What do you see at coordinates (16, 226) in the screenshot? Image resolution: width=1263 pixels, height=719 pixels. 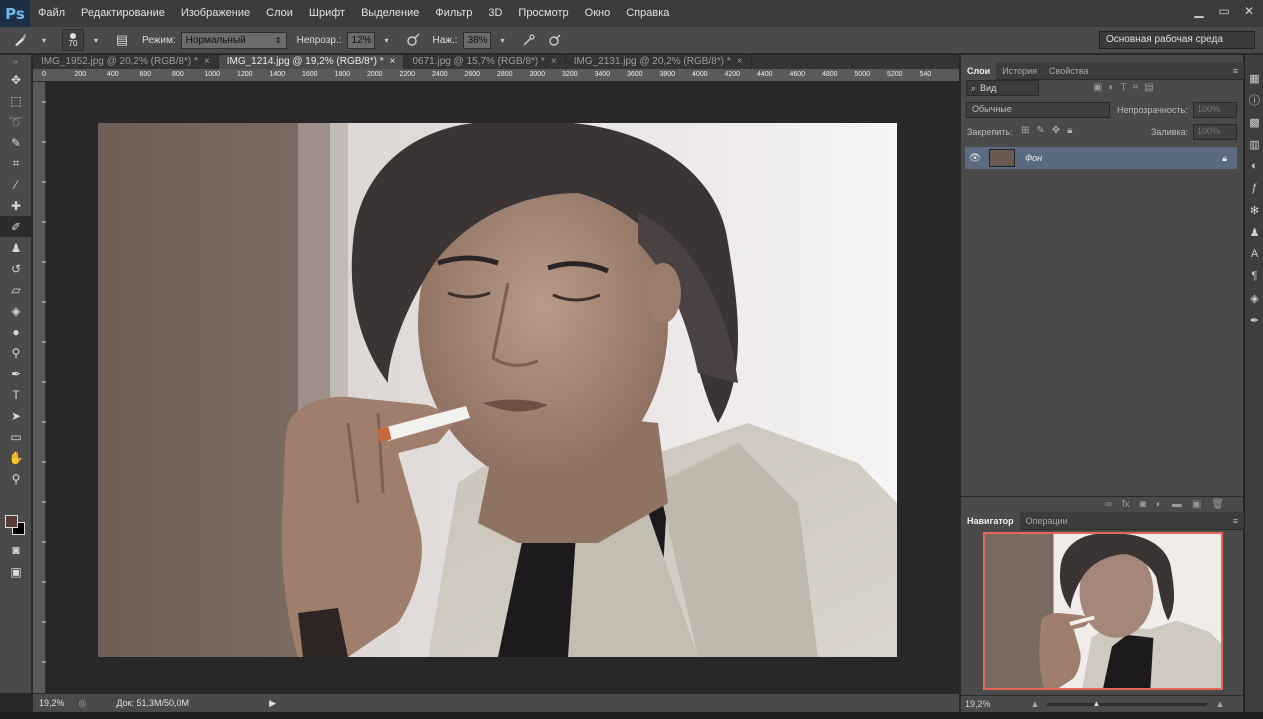 I see `brush-tool-icon: ✐` at bounding box center [16, 226].